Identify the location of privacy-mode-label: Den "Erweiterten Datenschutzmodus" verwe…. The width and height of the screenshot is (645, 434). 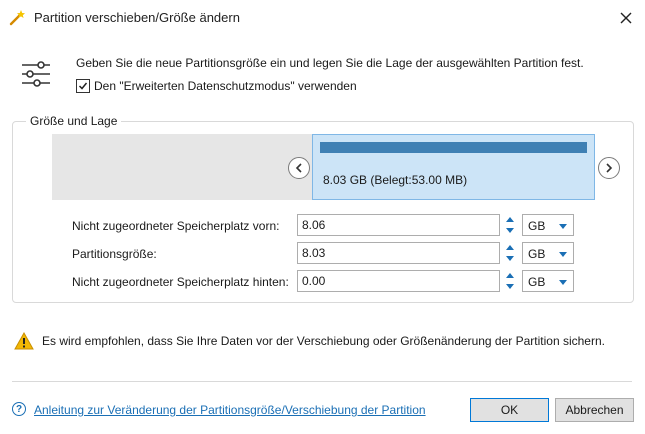
(225, 86).